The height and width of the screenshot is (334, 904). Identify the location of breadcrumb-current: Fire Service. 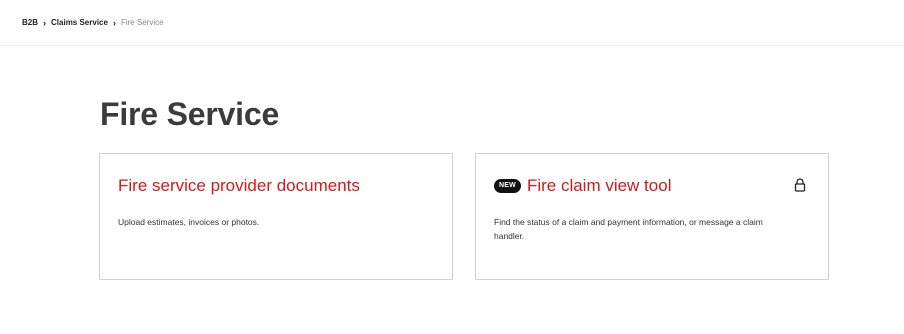
(142, 22).